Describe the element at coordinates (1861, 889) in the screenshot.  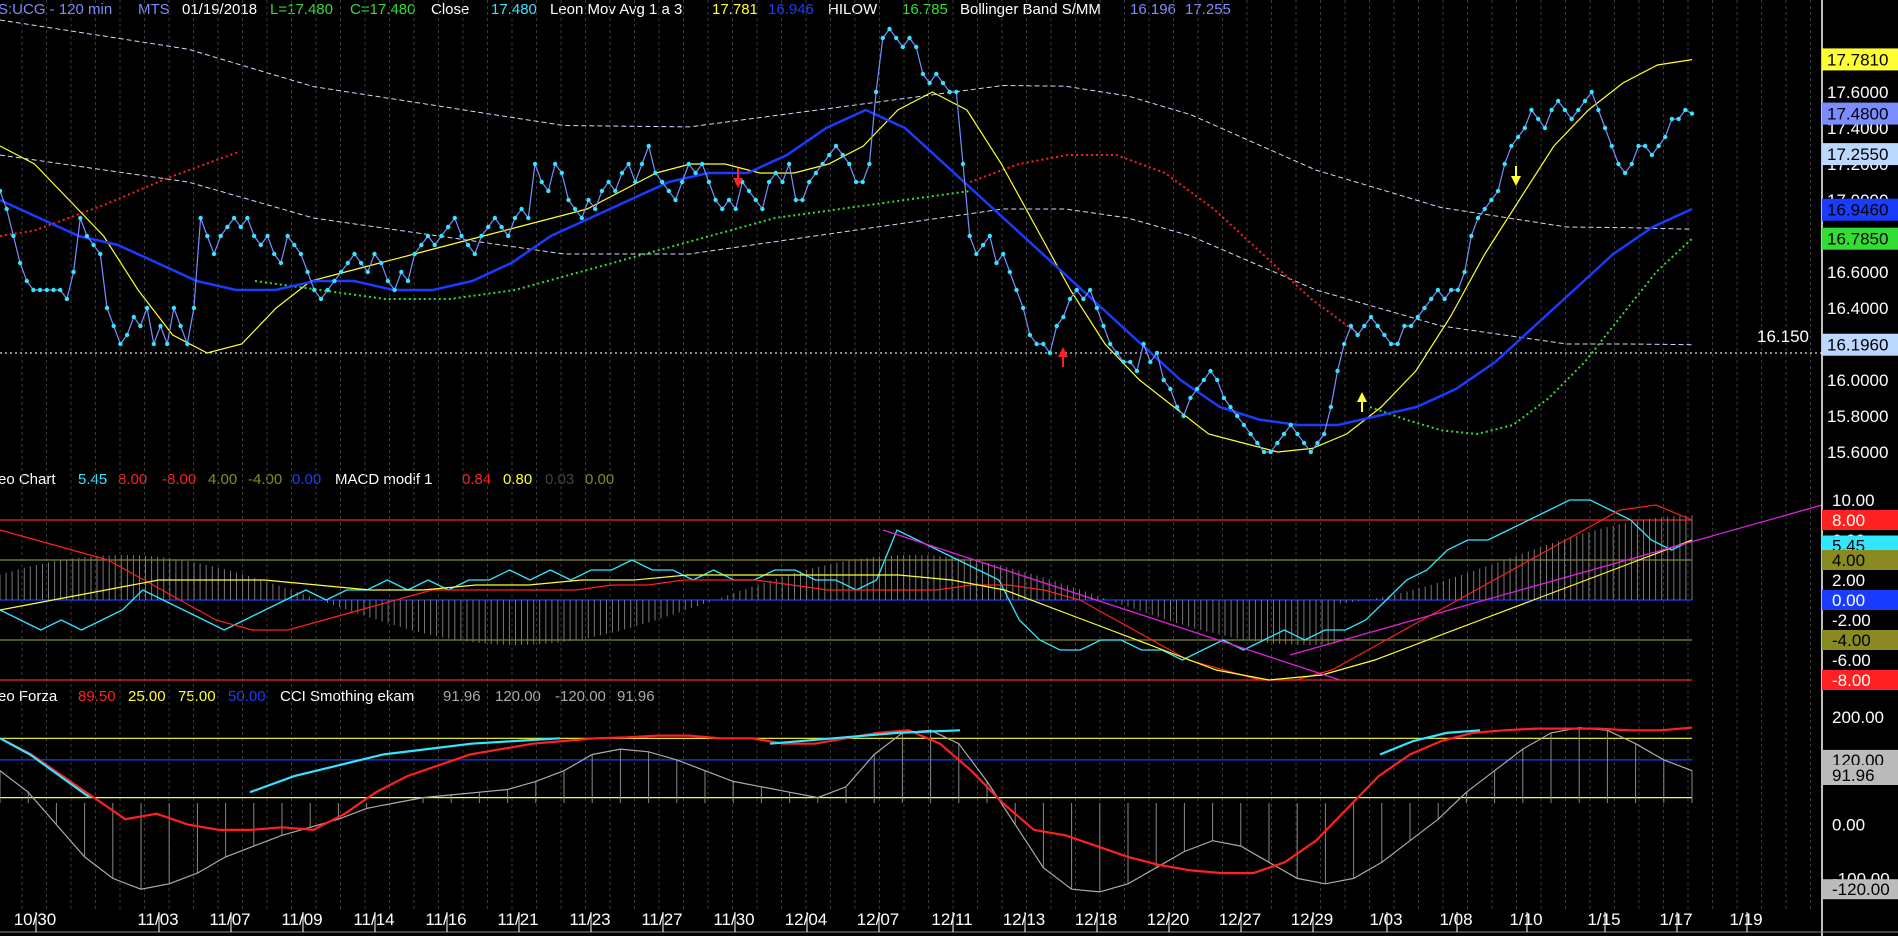
I see `forza-tag-label: -120.00` at that location.